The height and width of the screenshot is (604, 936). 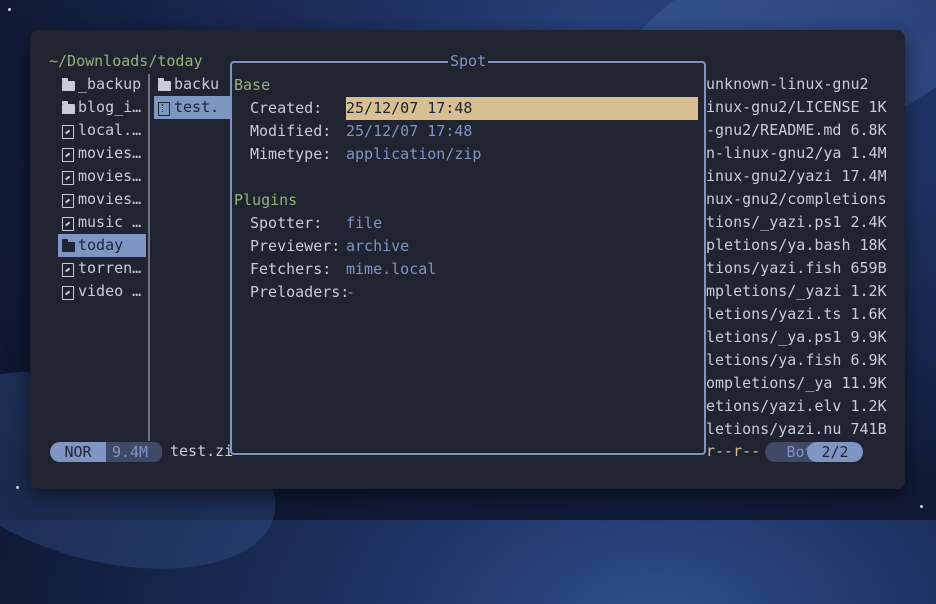 What do you see at coordinates (102, 245) in the screenshot?
I see `list-item-selected: today` at bounding box center [102, 245].